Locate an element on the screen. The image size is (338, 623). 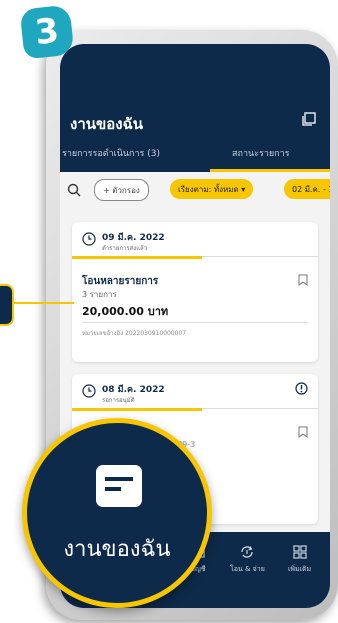
tab-bar: รายการรอดำเนินการ (3) สถานะรายการ is located at coordinates (195, 156).